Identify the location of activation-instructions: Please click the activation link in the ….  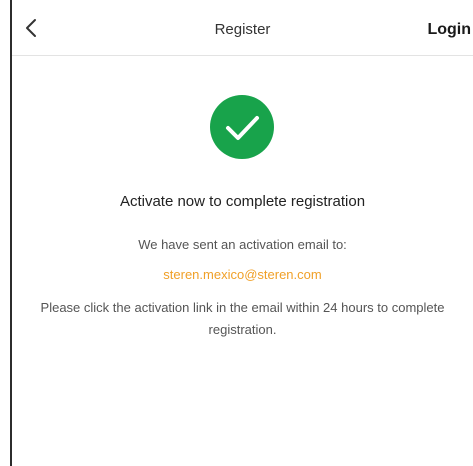
(242, 318).